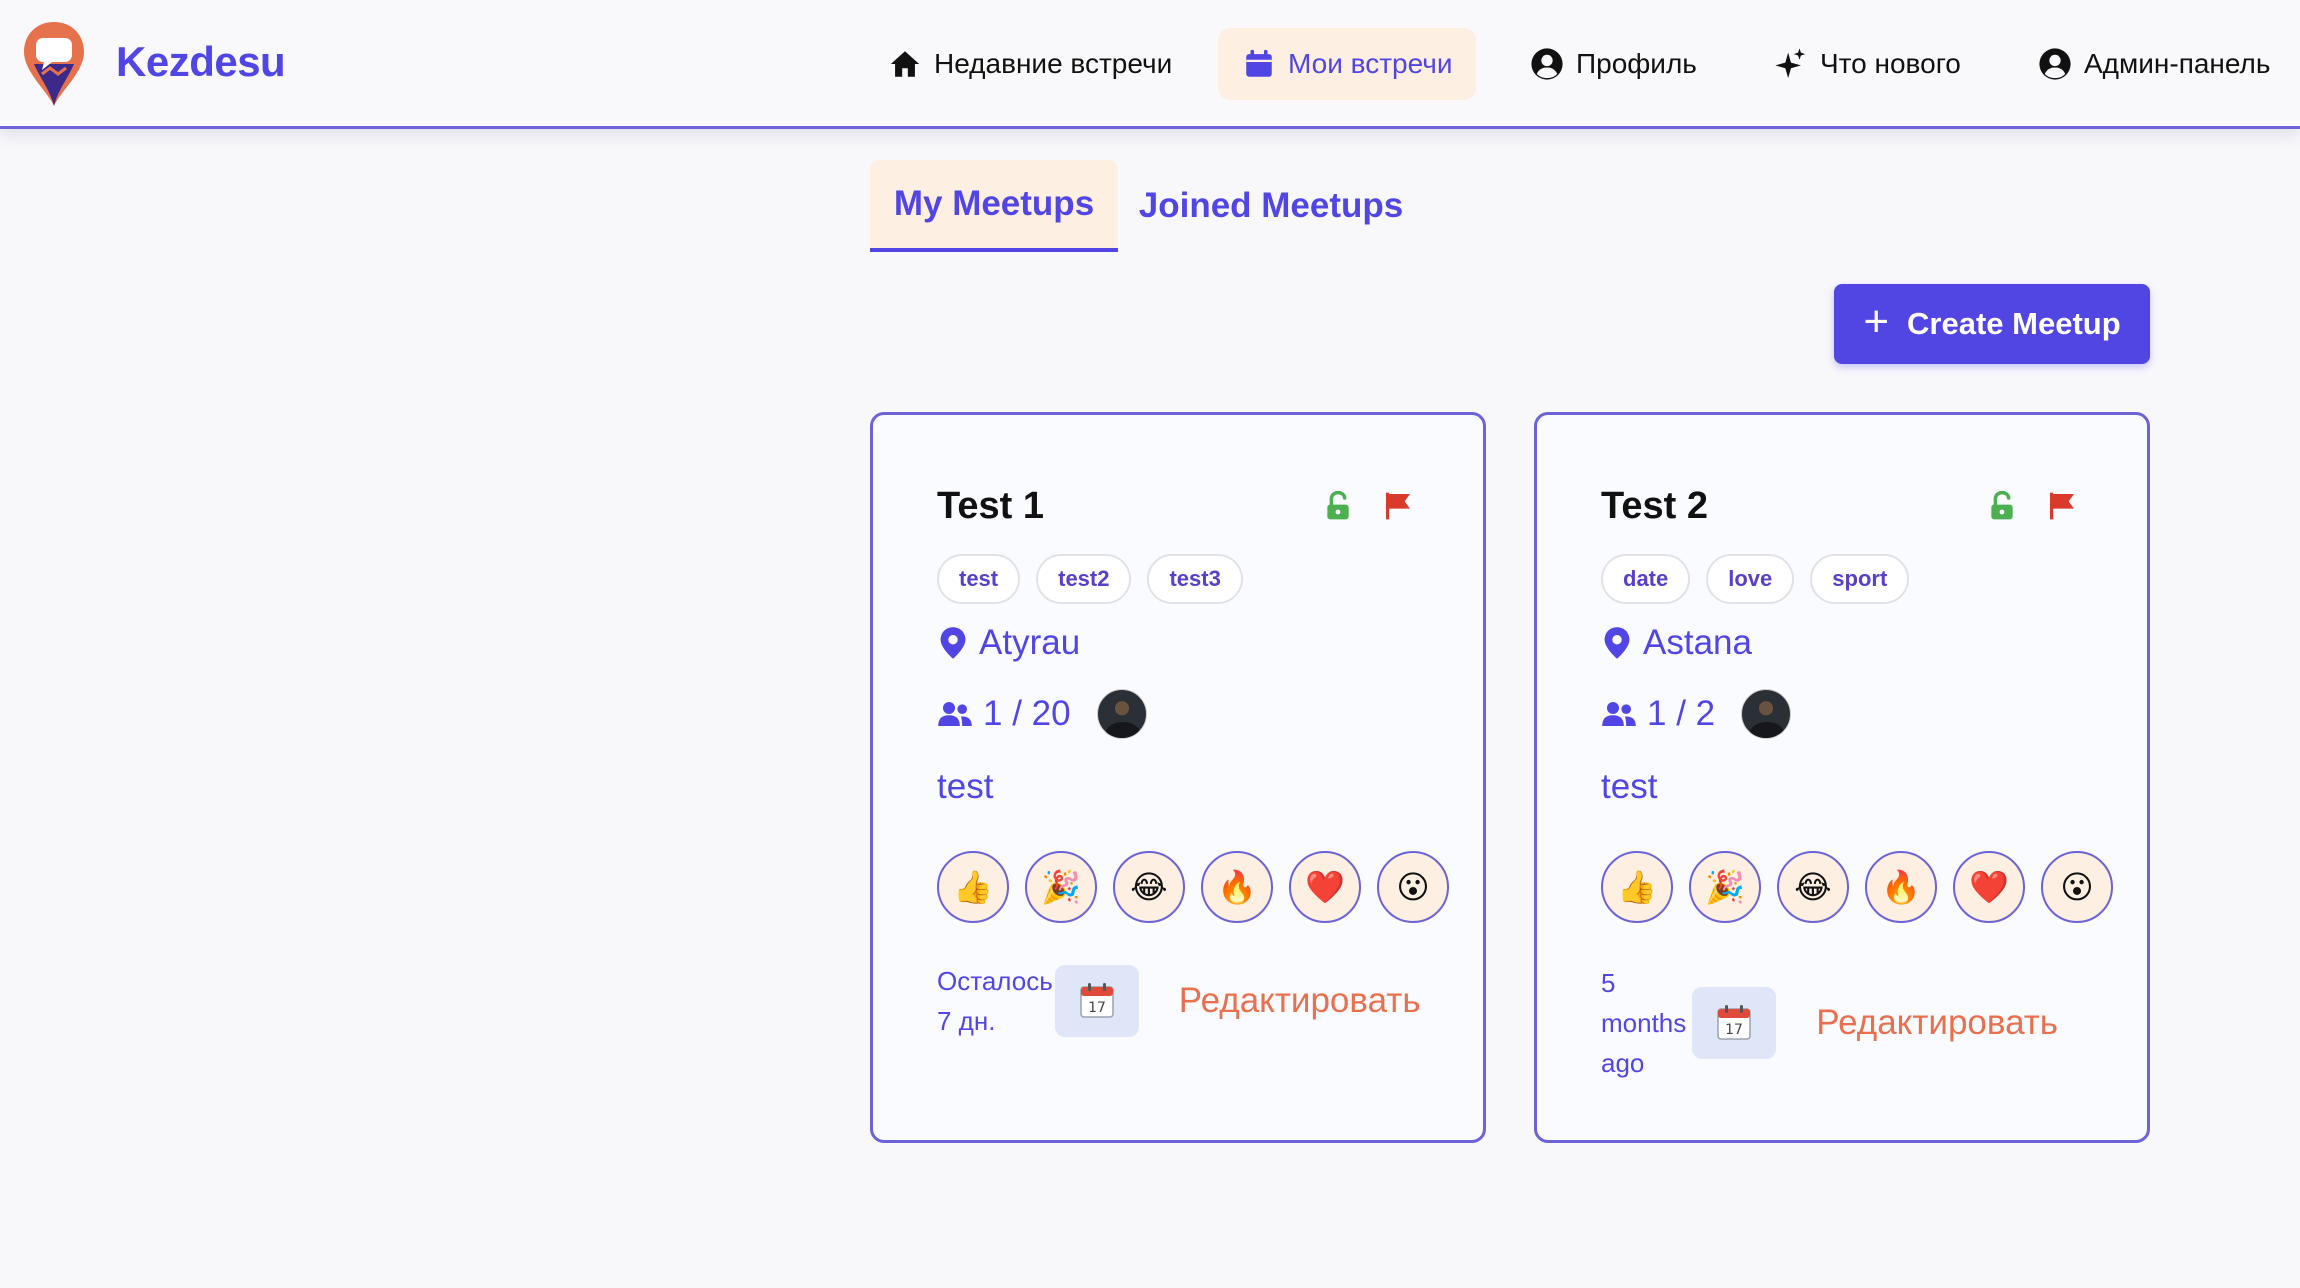  Describe the element at coordinates (995, 981) in the screenshot. I see `time-left-line: Осталось` at that location.